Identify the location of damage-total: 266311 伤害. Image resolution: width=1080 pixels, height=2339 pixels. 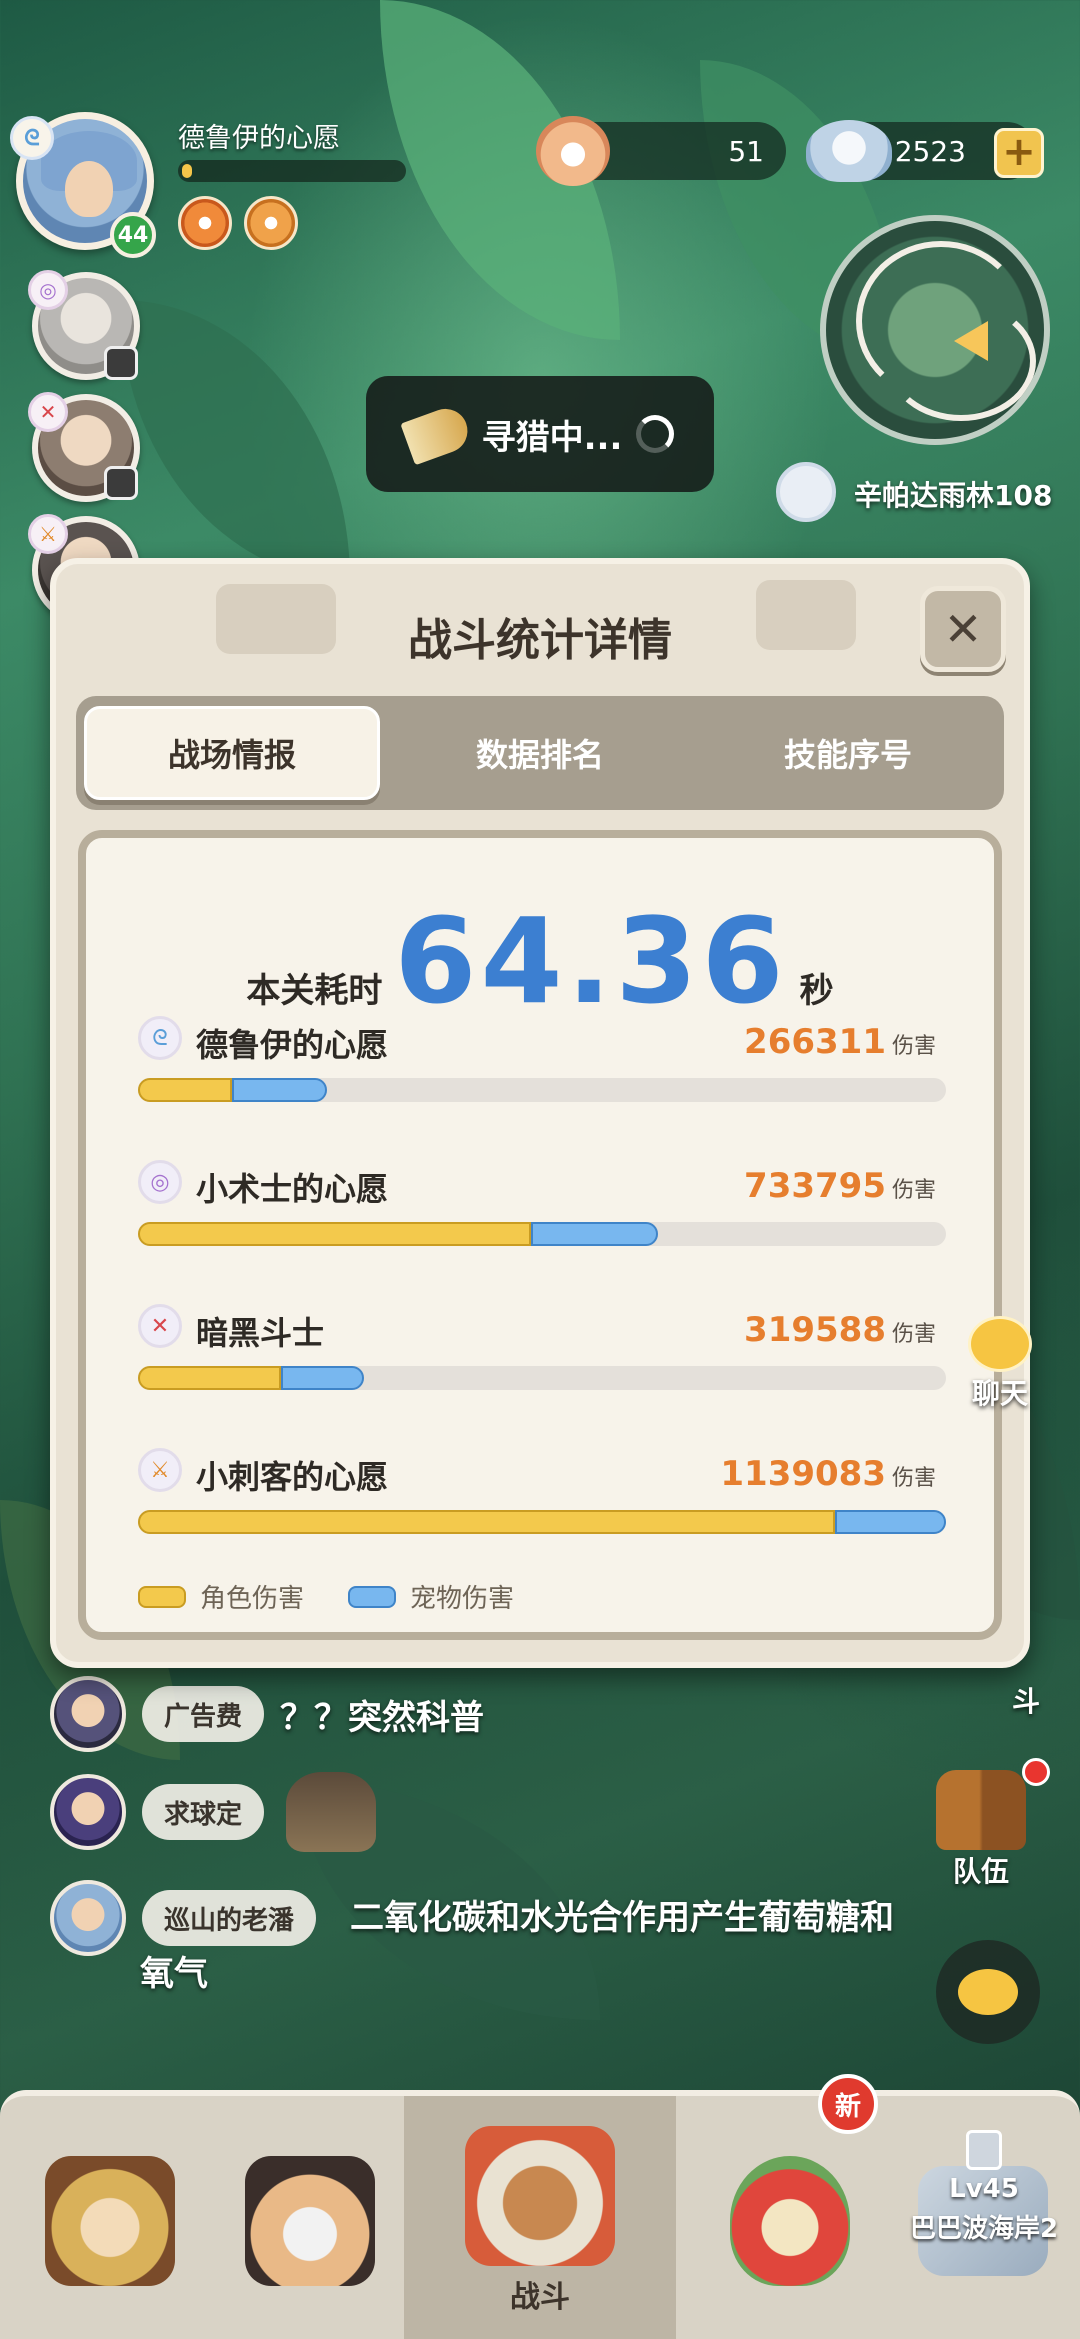
(840, 1042).